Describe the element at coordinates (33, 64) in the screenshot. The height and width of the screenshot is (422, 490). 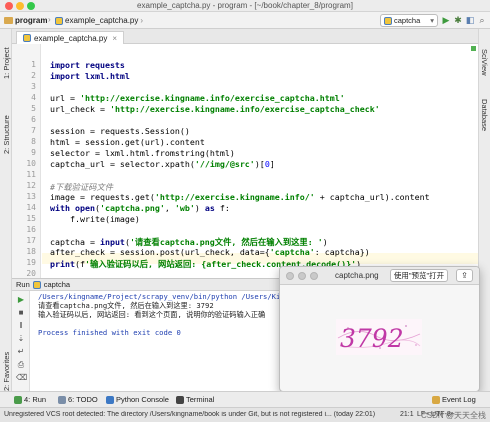
I see `line-number: 1` at that location.